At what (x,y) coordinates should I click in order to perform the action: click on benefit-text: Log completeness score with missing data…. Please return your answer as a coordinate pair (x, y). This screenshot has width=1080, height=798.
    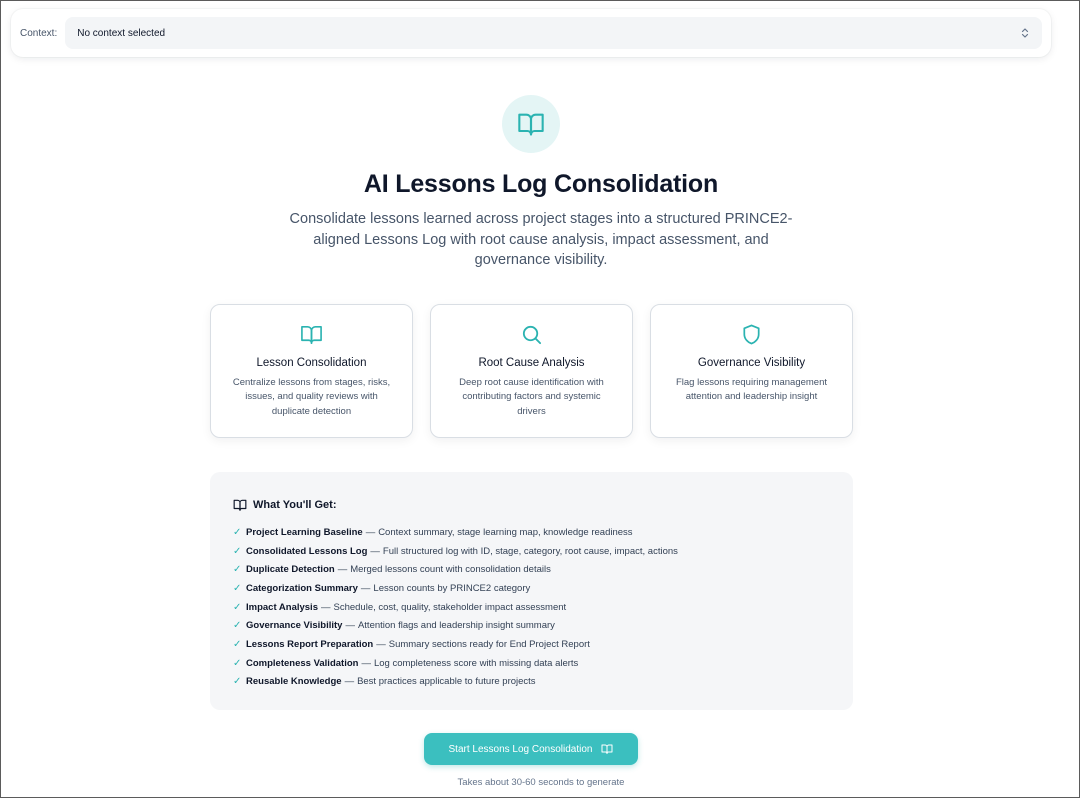
    Looking at the image, I should click on (476, 663).